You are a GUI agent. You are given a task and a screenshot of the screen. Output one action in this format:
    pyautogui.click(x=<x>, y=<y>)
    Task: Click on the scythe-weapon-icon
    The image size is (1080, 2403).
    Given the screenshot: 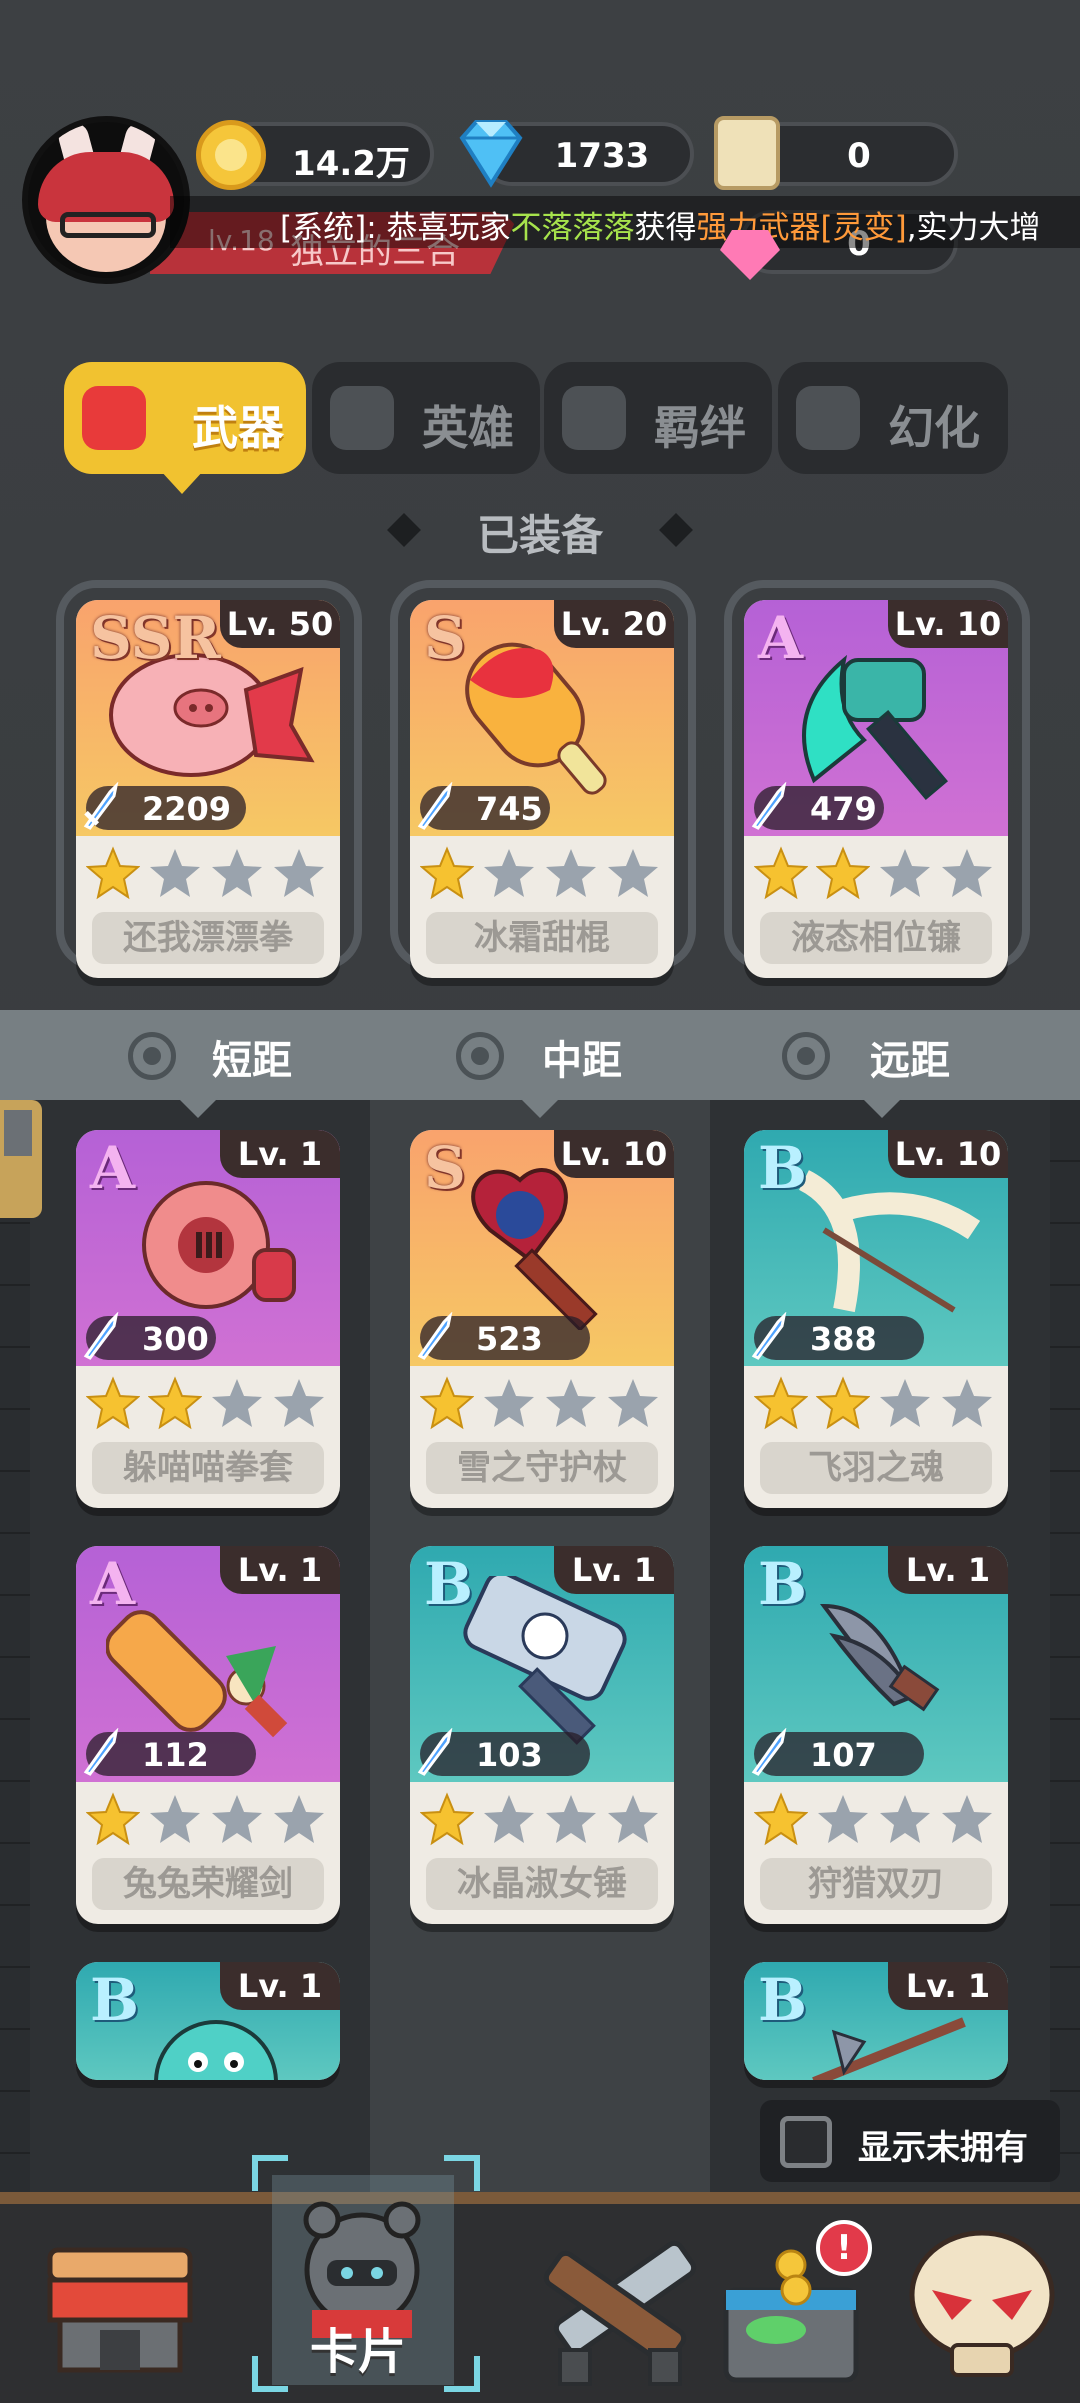 What is the action you would take?
    pyautogui.click(x=875, y=727)
    